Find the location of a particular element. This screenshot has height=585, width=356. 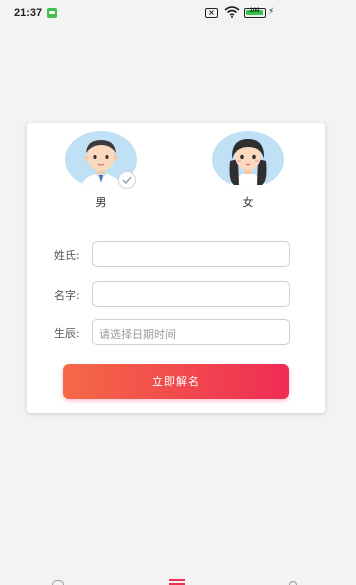

surname-row: 姓氏: is located at coordinates (176, 254).